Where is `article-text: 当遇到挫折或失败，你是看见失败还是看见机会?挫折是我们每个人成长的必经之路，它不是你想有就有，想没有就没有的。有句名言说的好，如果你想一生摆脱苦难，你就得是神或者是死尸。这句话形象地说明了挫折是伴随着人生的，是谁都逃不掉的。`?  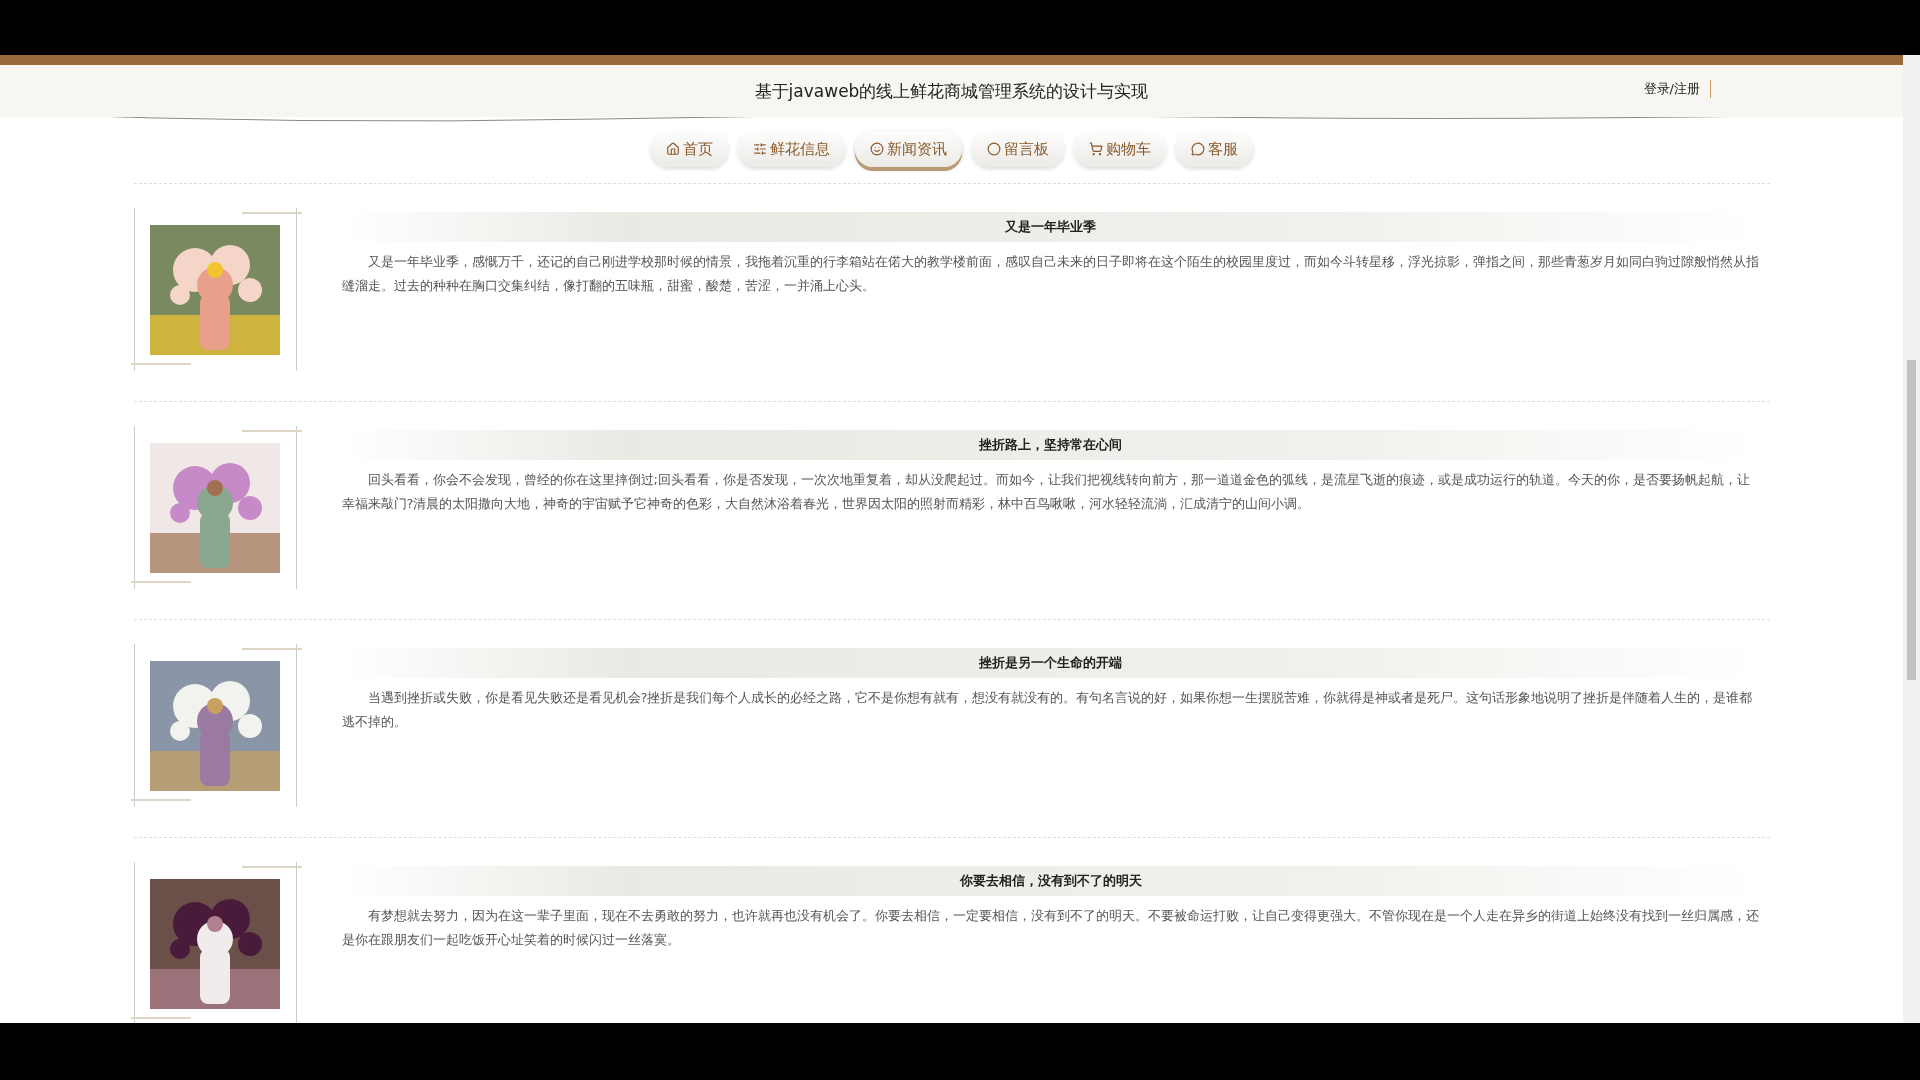
article-text: 当遇到挫折或失败，你是看见失败还是看见机会?挫折是我们每个人成长的必经之路，它不是你想有就有，想没有就没有的。有句名言说的好，如果你想一生摆脱苦难，你就得是神或者是死尸。这句话形象地说明了挫折是伴随着人生的，是谁都逃不掉的。 is located at coordinates (1047, 710).